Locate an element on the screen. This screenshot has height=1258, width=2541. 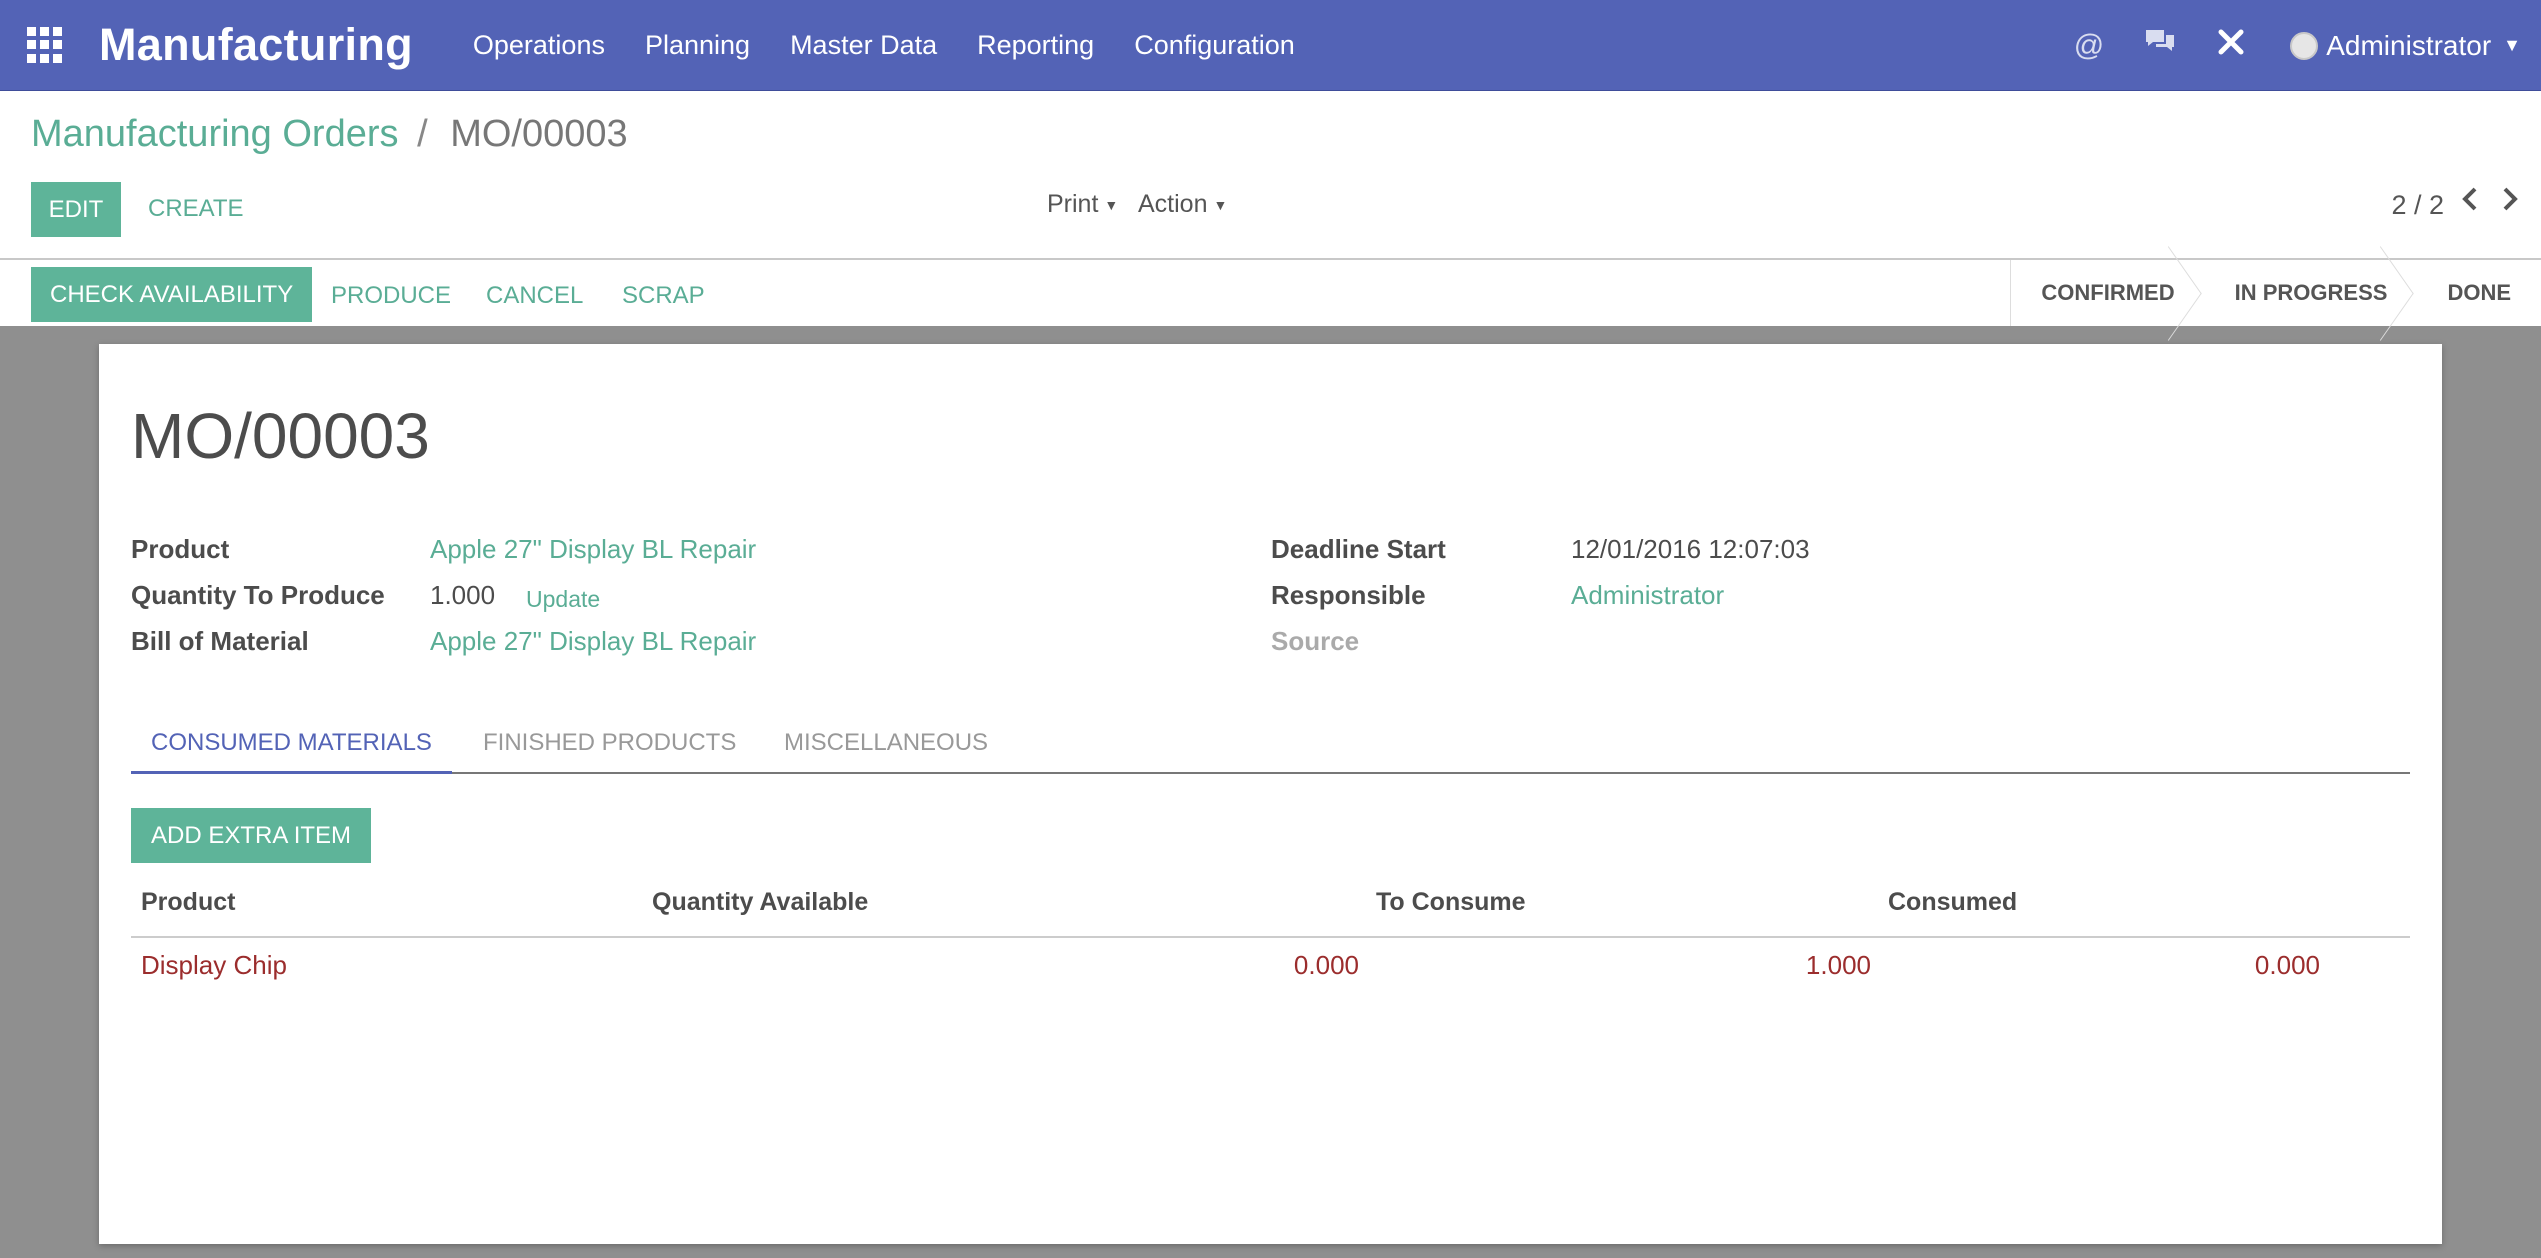
row-product: Display Chip is located at coordinates (214, 965).